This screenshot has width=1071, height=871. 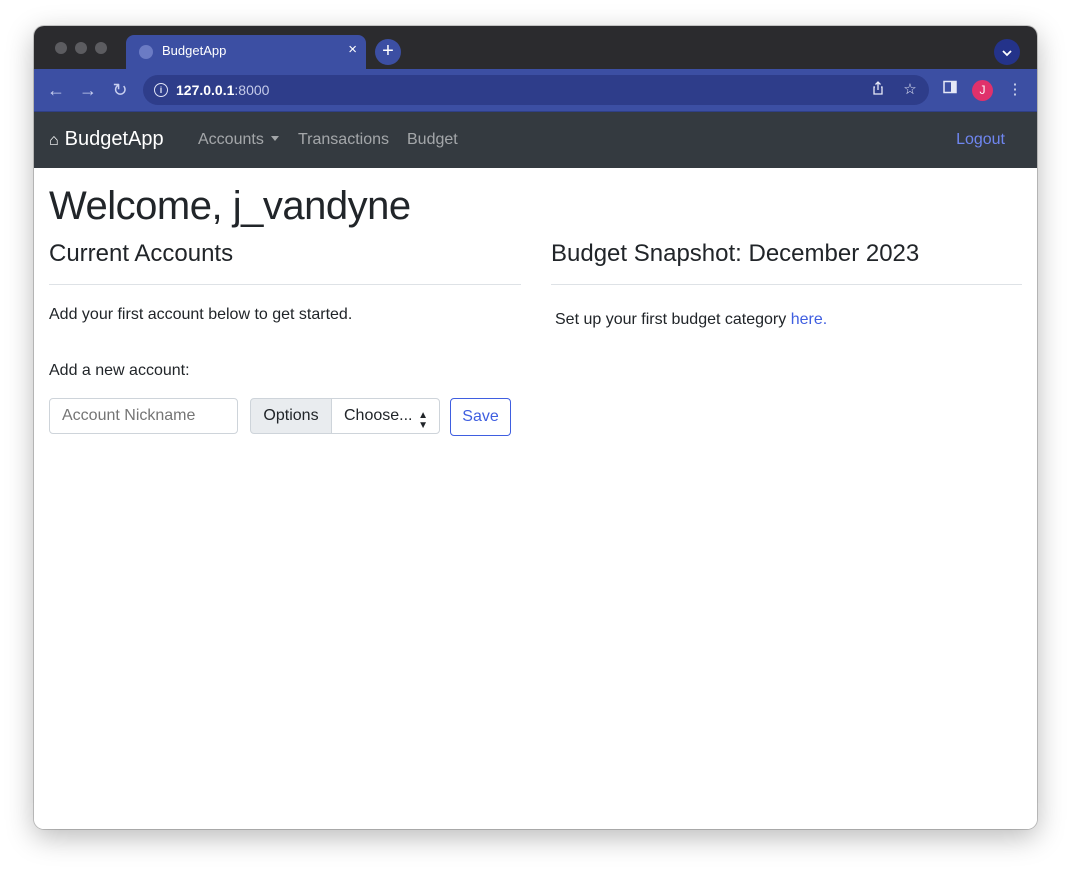 What do you see at coordinates (143, 416) in the screenshot?
I see `account-nickname-input` at bounding box center [143, 416].